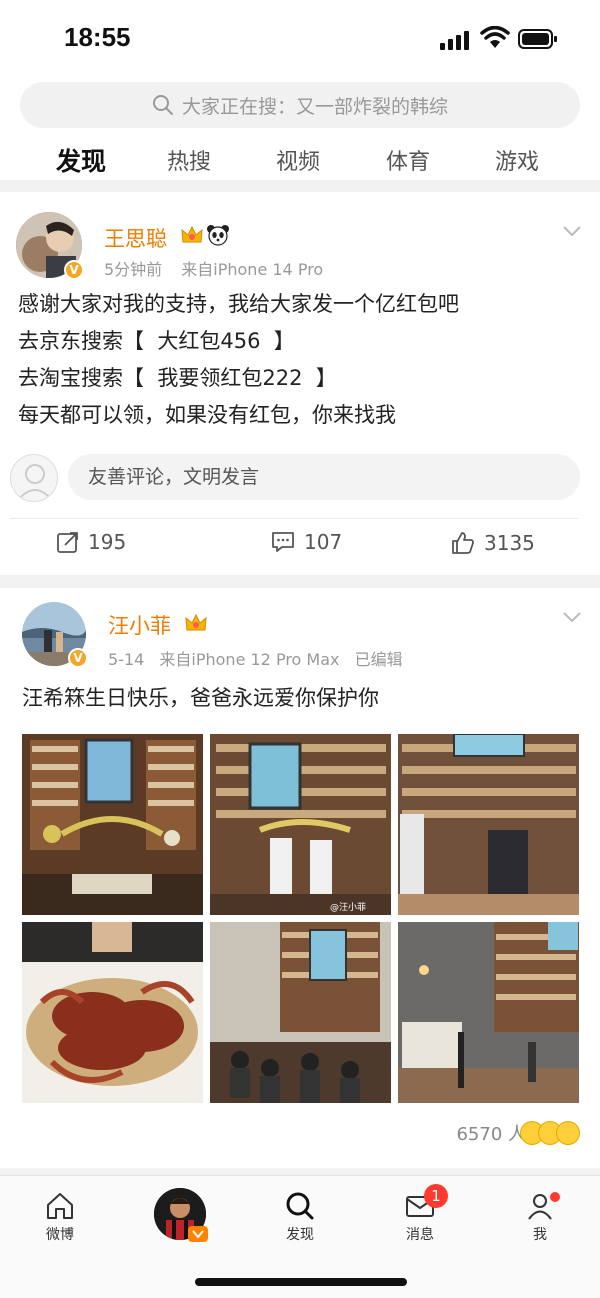 This screenshot has width=600, height=1298. I want to click on post-time: 5分钟前, so click(133, 269).